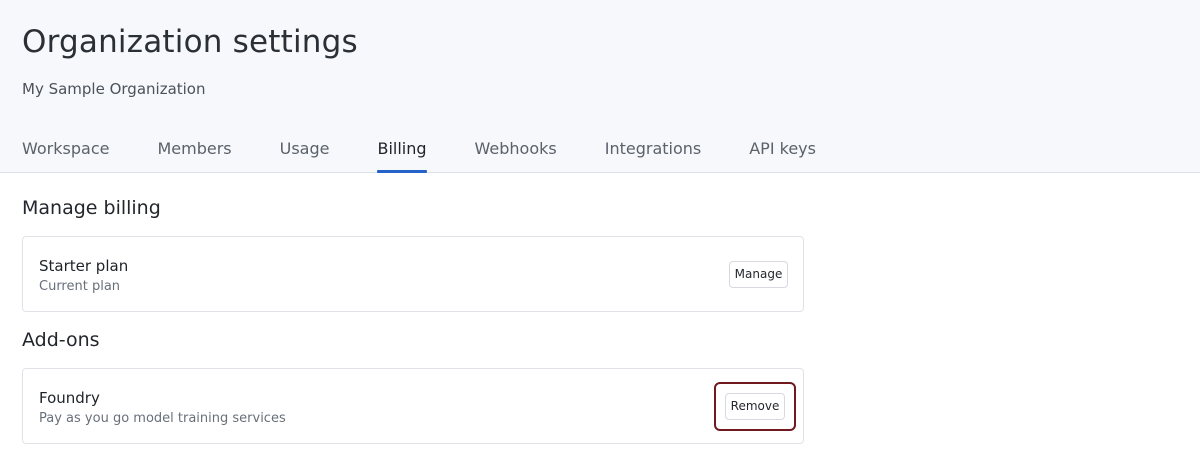 This screenshot has height=465, width=1200. I want to click on tab-api-keys: API keys, so click(782, 155).